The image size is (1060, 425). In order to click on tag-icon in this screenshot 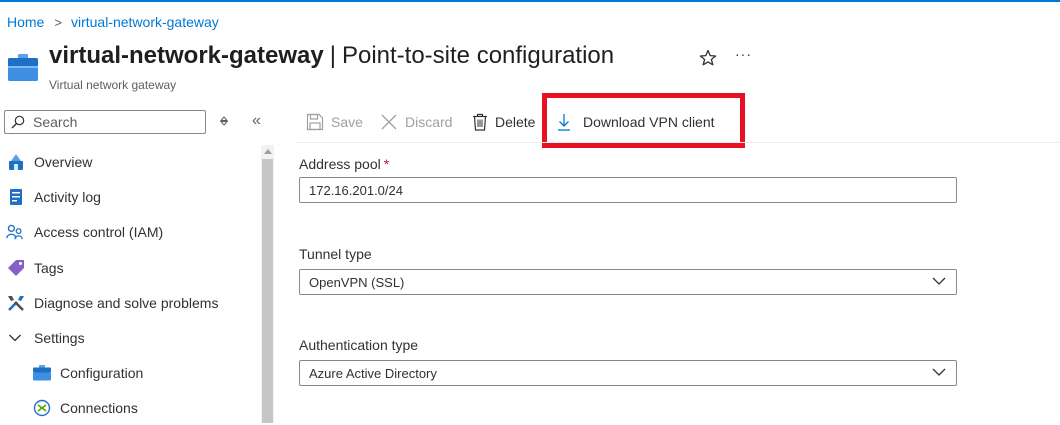, I will do `click(16, 268)`.